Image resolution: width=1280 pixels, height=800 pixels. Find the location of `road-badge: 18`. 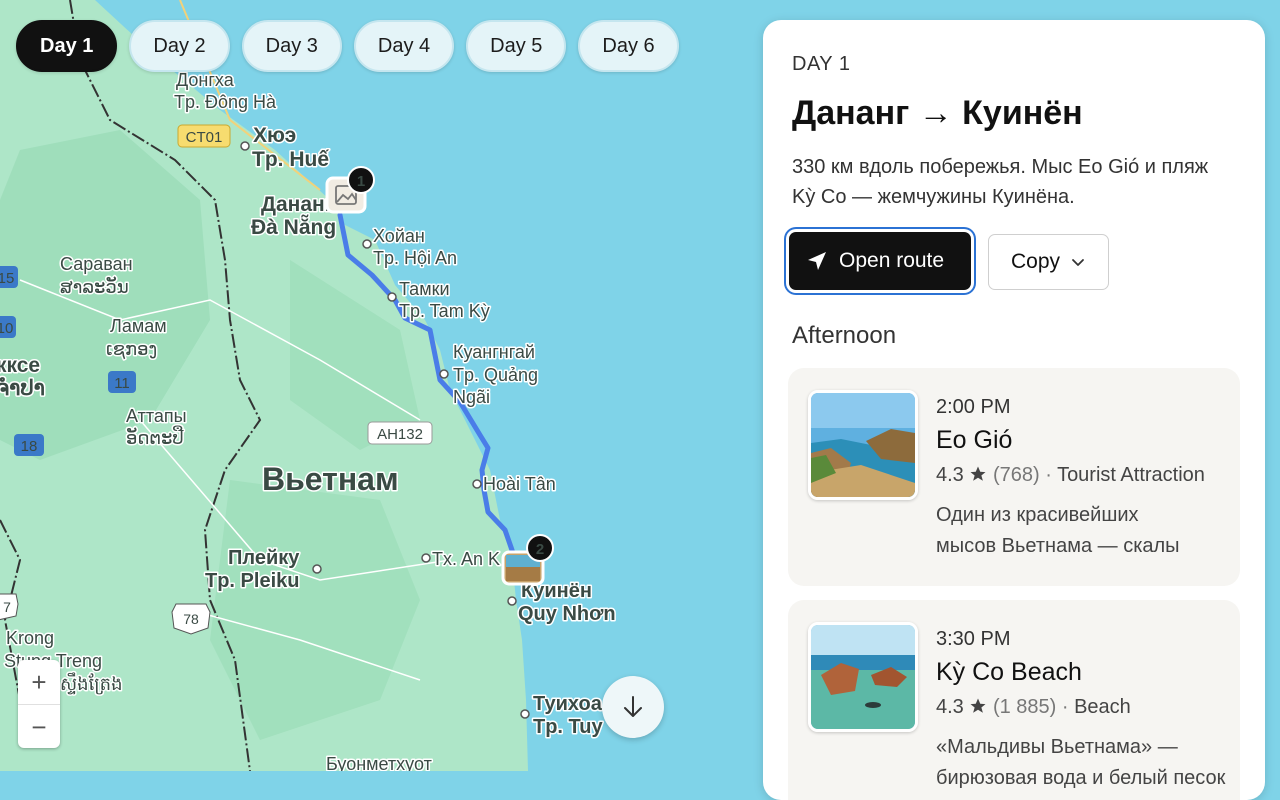

road-badge: 18 is located at coordinates (29, 445).